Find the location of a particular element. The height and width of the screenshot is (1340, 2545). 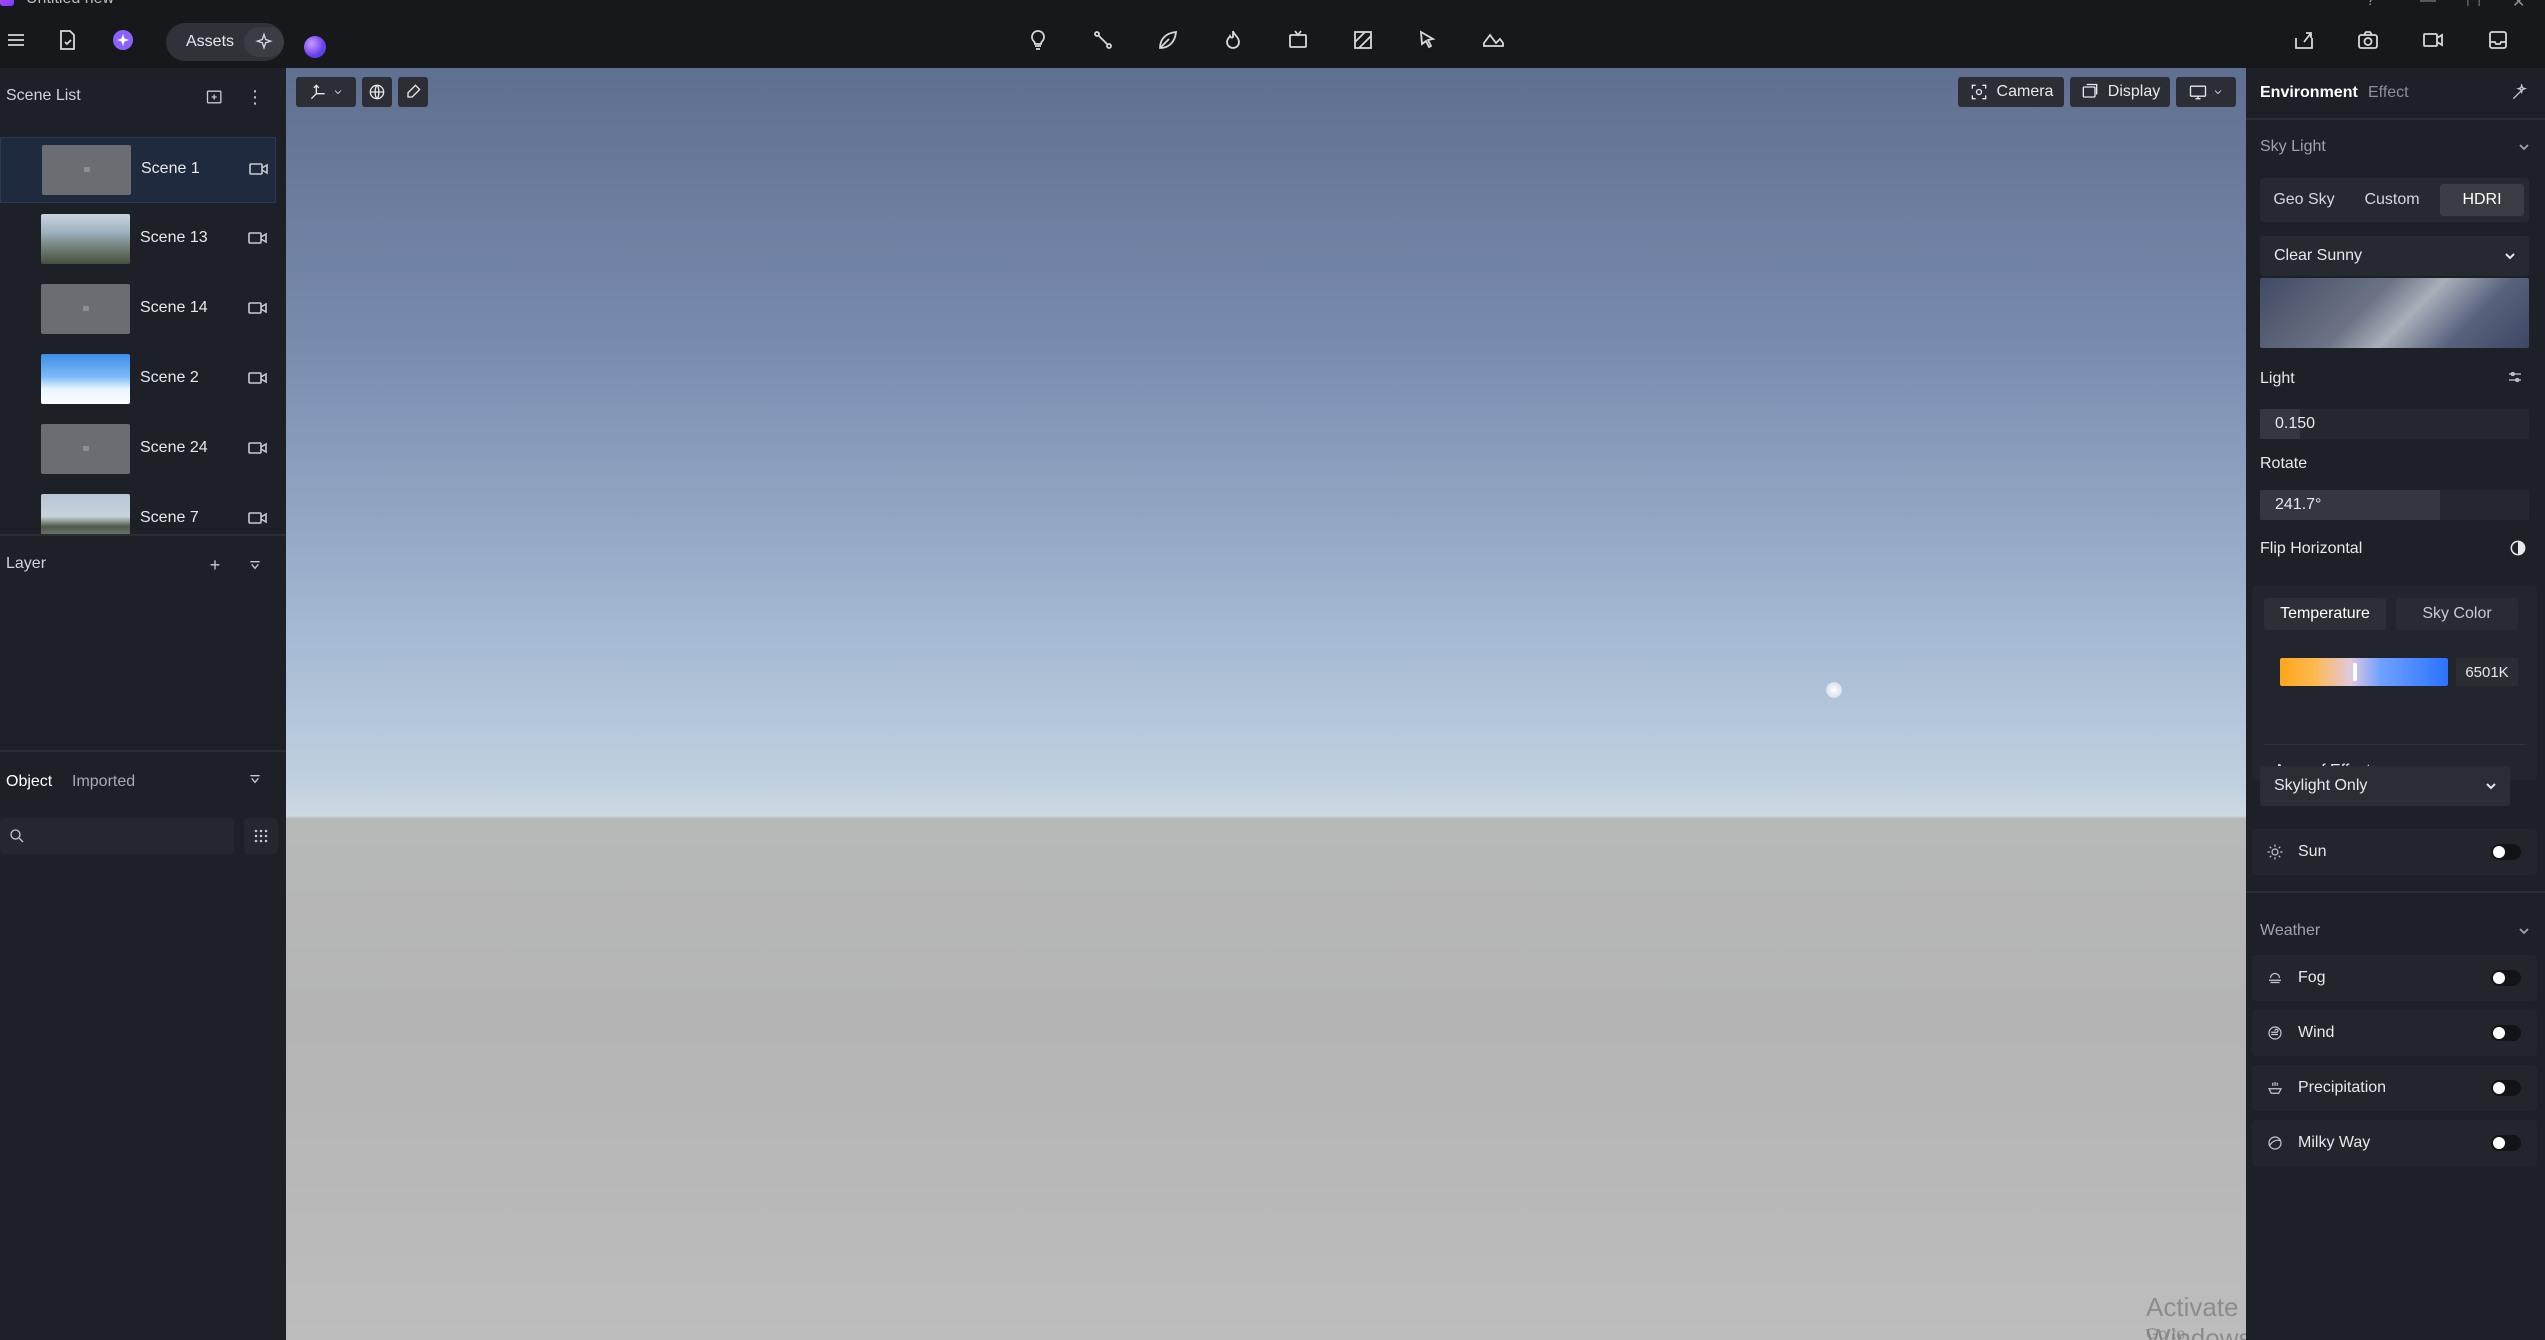

section-icon is located at coordinates (1363, 40).